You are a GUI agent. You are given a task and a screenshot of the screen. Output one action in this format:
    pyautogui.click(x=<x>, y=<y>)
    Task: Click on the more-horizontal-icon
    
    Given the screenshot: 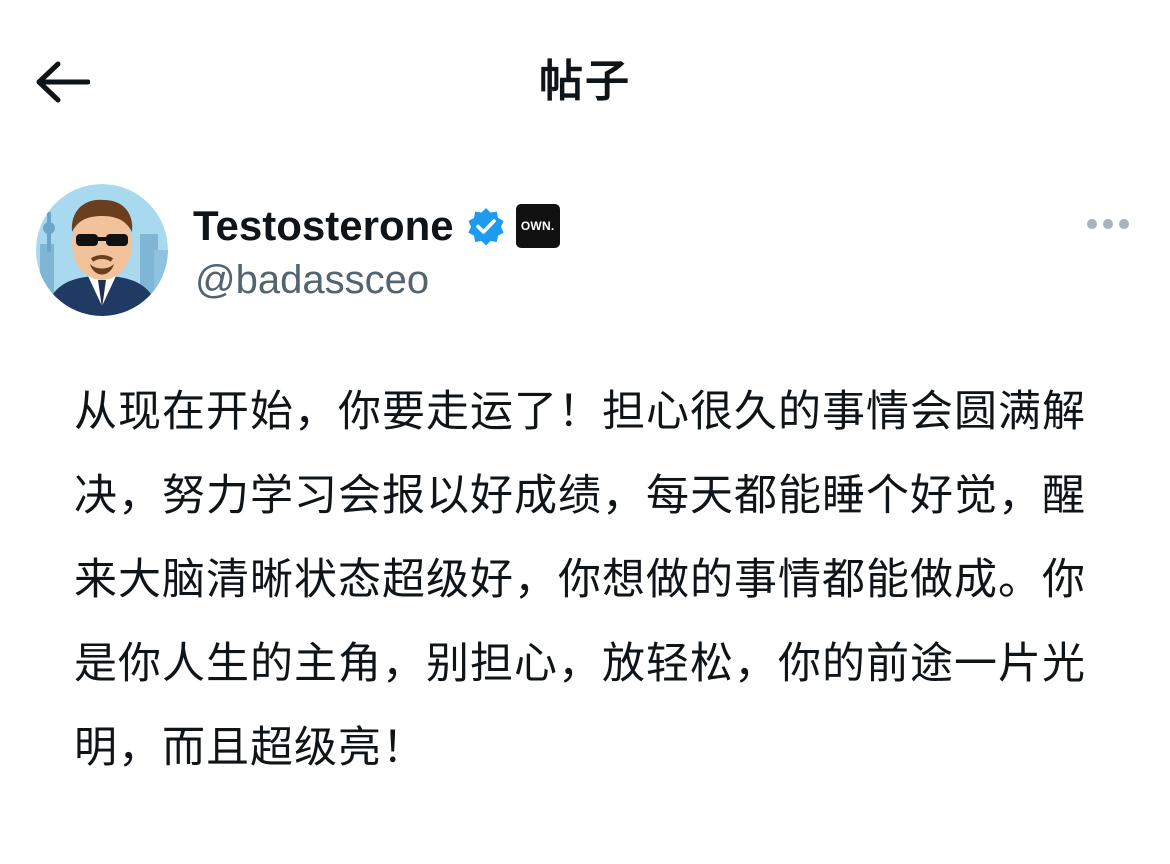 What is the action you would take?
    pyautogui.click(x=1108, y=224)
    